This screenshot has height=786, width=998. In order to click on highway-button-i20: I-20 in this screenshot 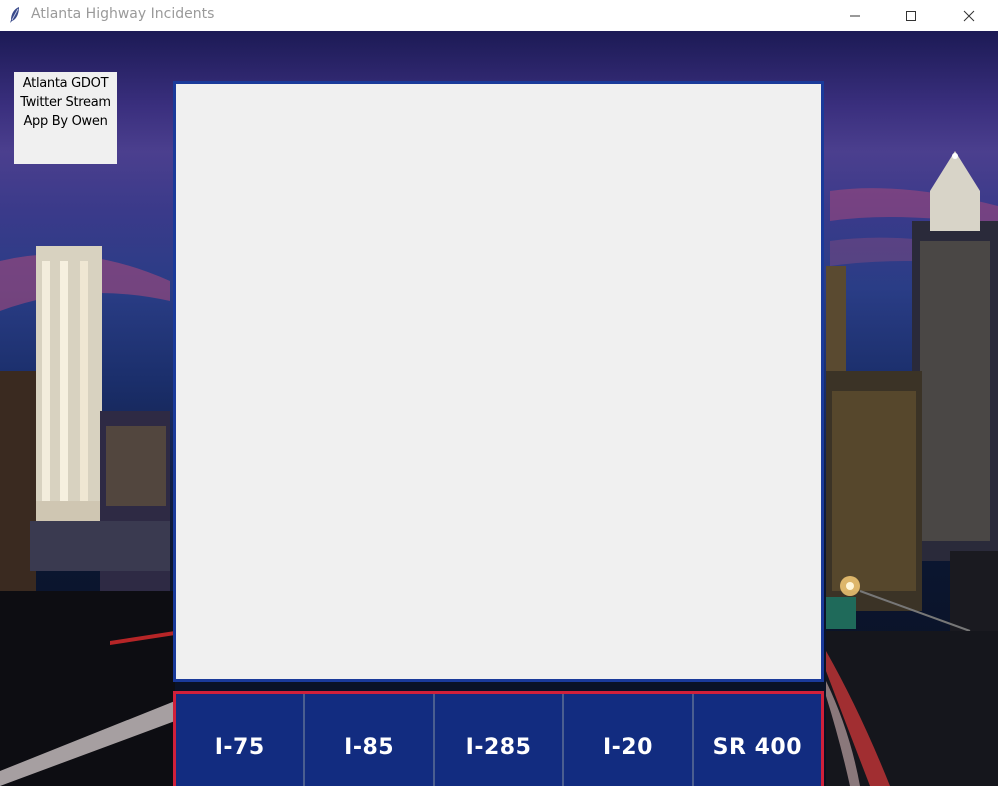, I will do `click(629, 740)`.